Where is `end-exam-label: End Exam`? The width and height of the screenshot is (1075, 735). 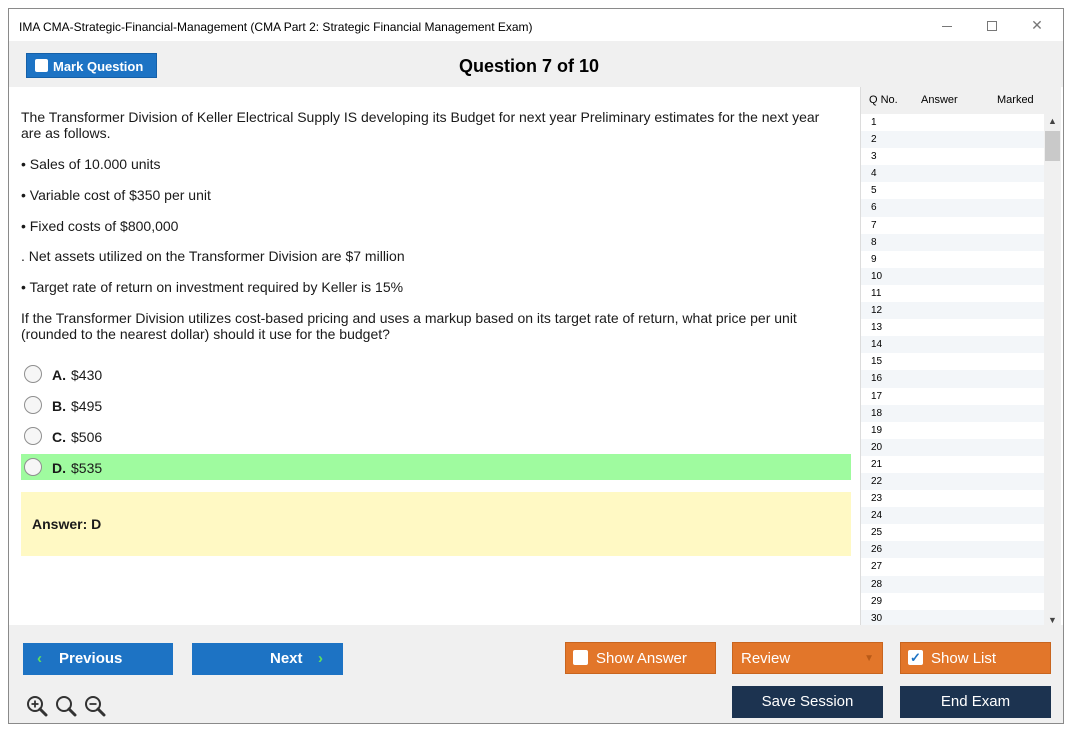 end-exam-label: End Exam is located at coordinates (975, 701).